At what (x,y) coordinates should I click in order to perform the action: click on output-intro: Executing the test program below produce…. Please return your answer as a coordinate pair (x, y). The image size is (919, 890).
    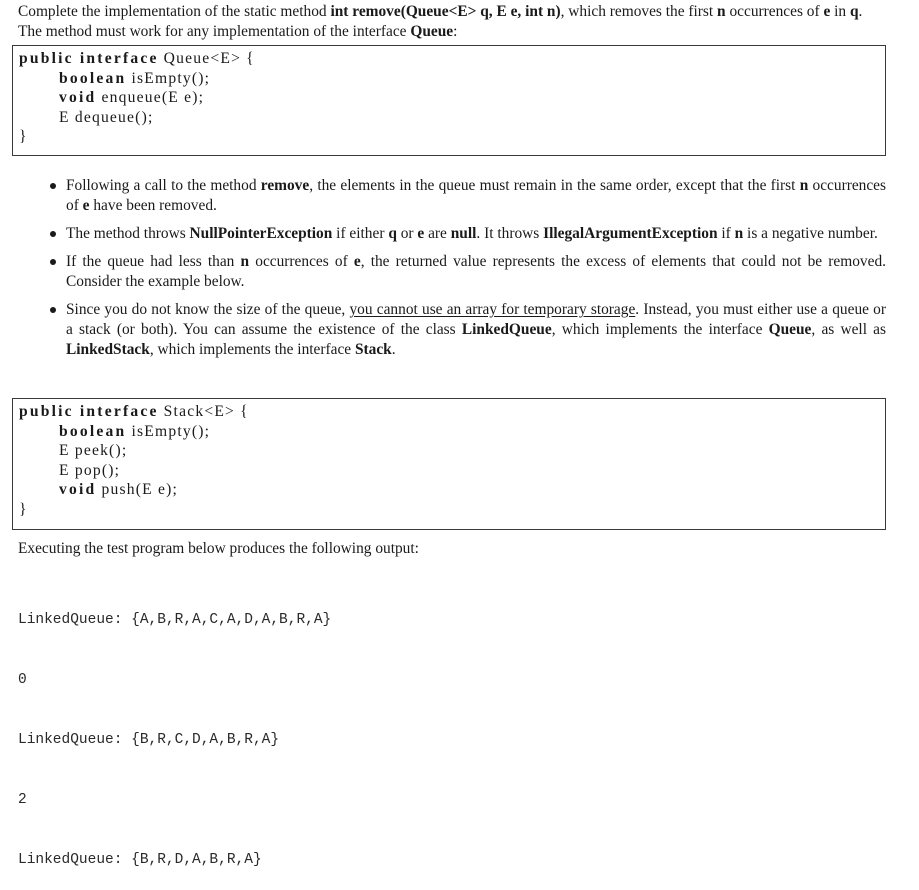
    Looking at the image, I should click on (218, 548).